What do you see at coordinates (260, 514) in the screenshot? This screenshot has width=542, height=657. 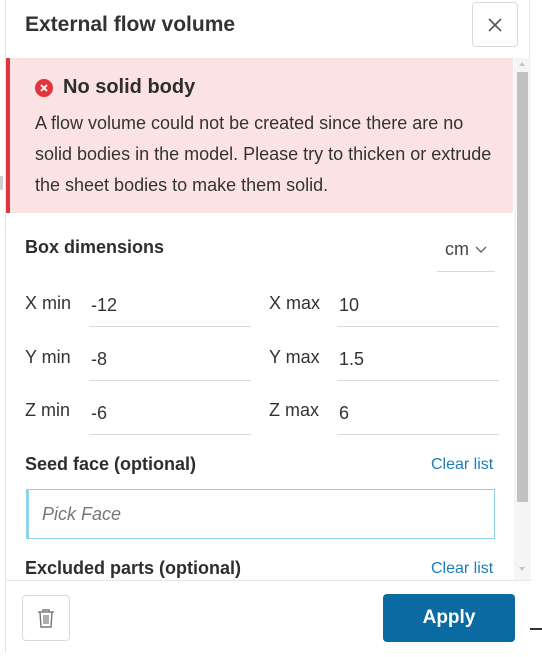 I see `pick-face-input: Pick Face` at bounding box center [260, 514].